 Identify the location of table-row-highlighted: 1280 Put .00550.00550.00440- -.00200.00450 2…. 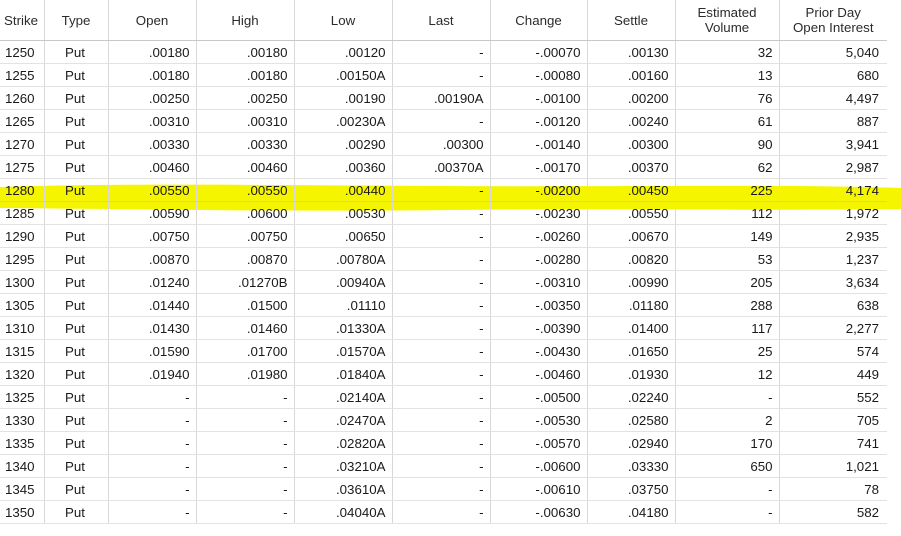
(443, 190).